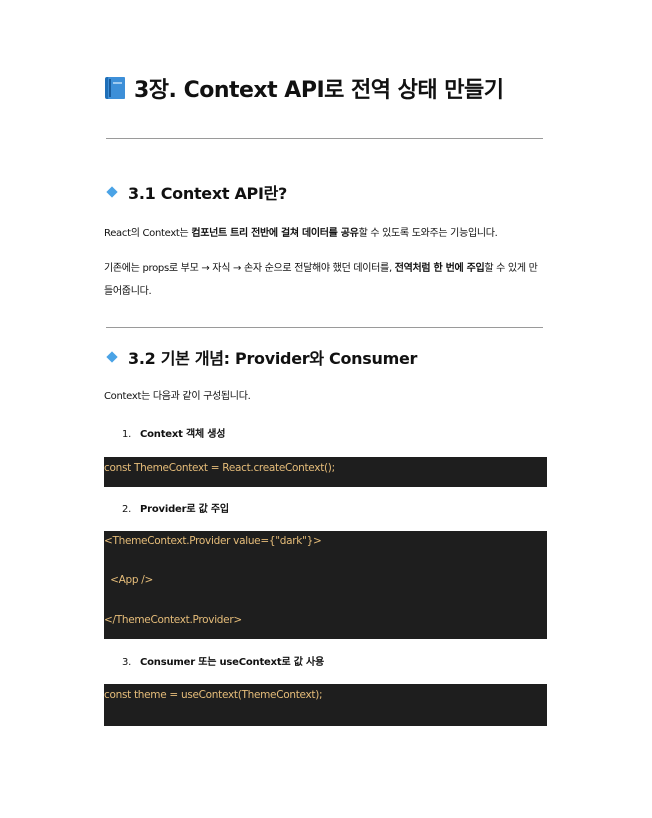 This screenshot has height=818, width=652. I want to click on code-line: <App />, so click(128, 580).